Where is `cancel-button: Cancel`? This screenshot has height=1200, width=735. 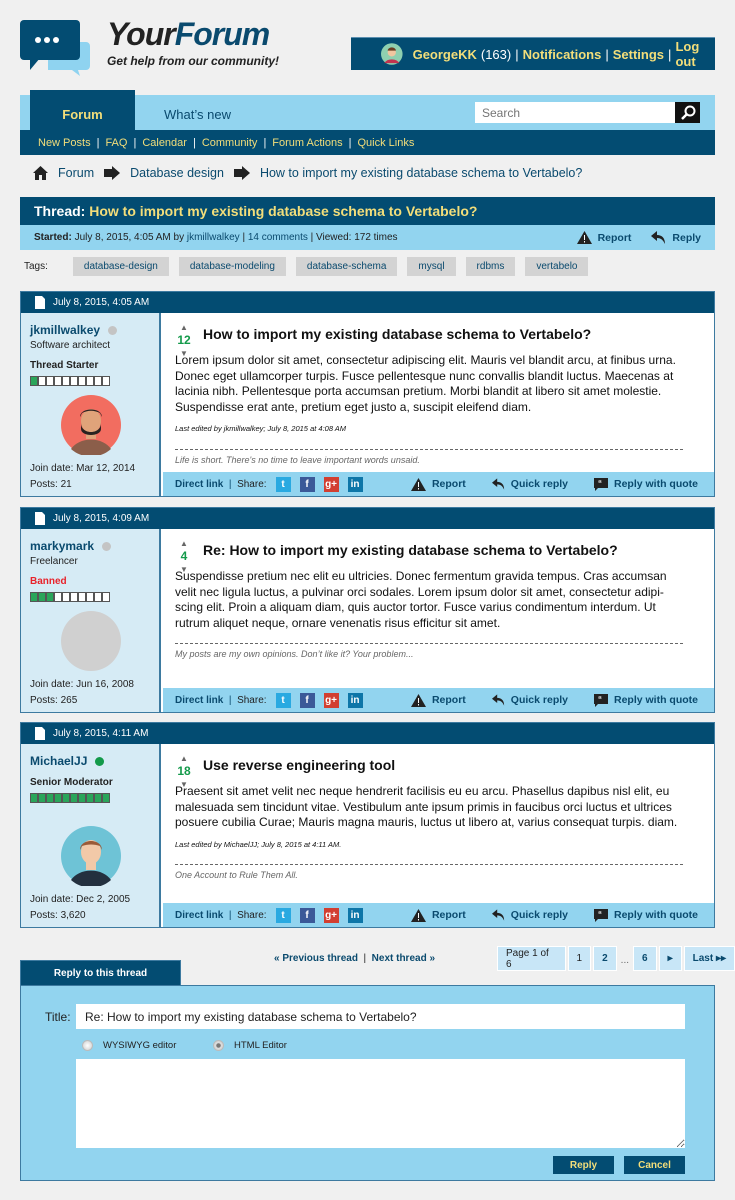 cancel-button: Cancel is located at coordinates (654, 1165).